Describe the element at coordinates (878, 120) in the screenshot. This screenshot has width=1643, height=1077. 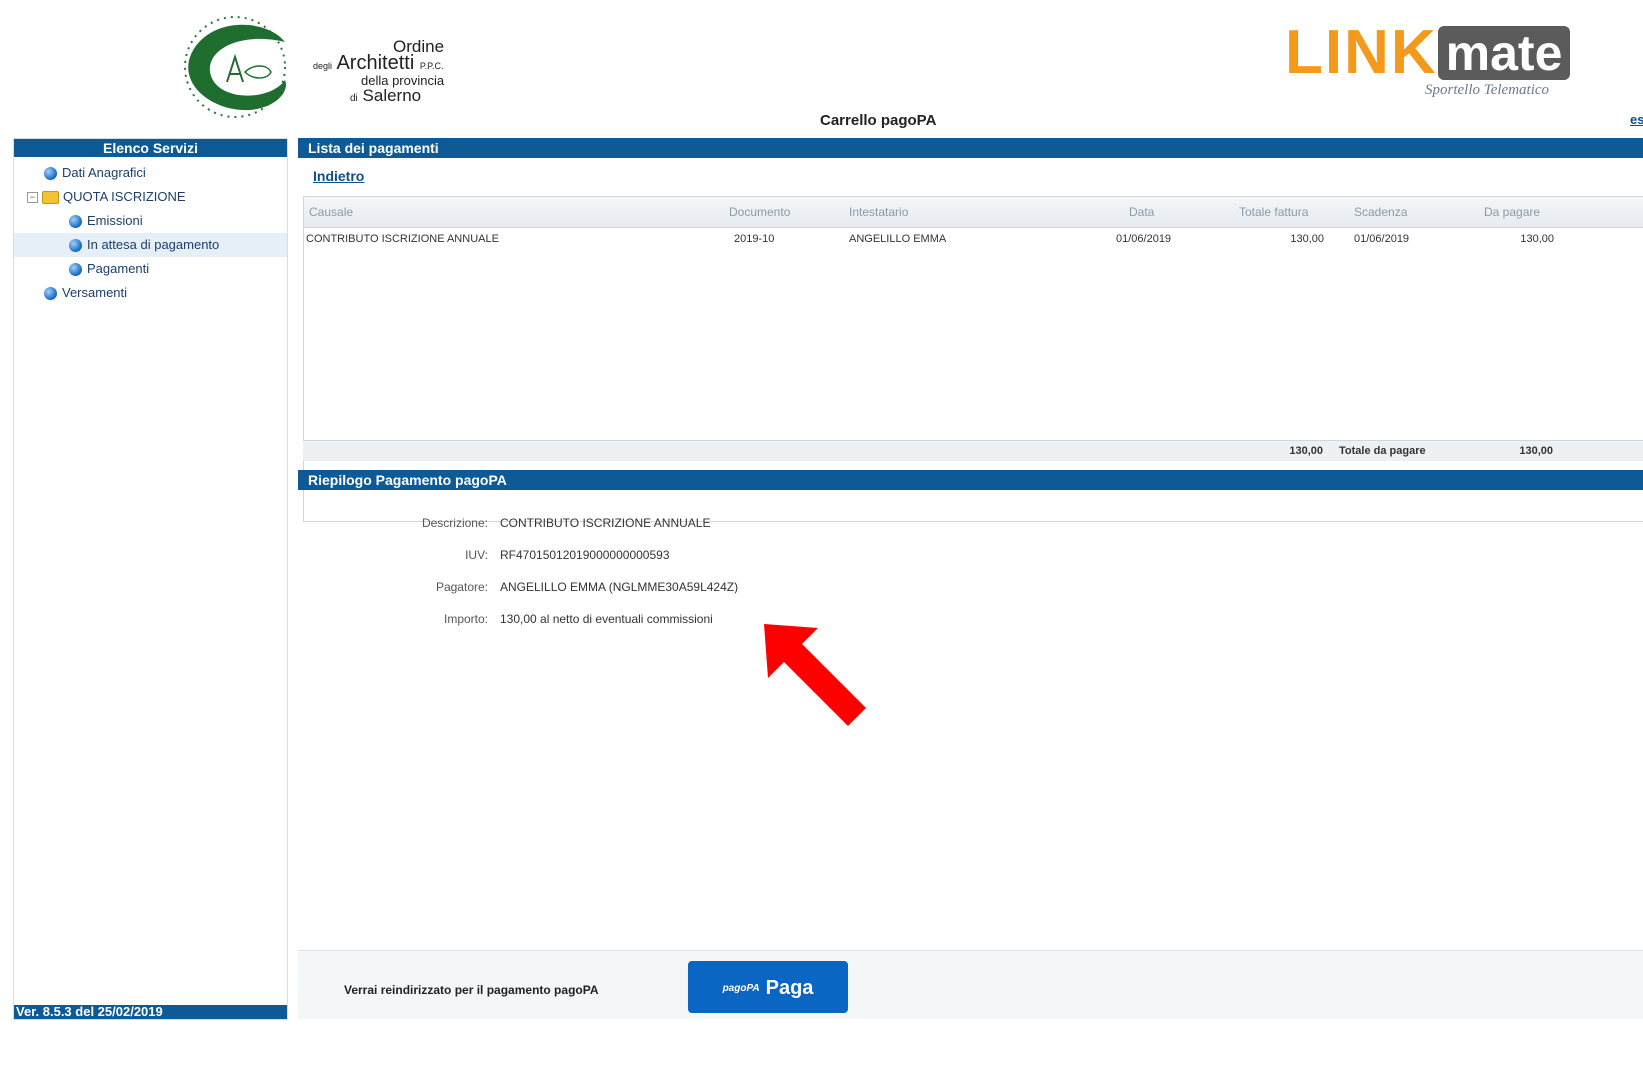
I see `page-title: Carrello pagoPA` at that location.